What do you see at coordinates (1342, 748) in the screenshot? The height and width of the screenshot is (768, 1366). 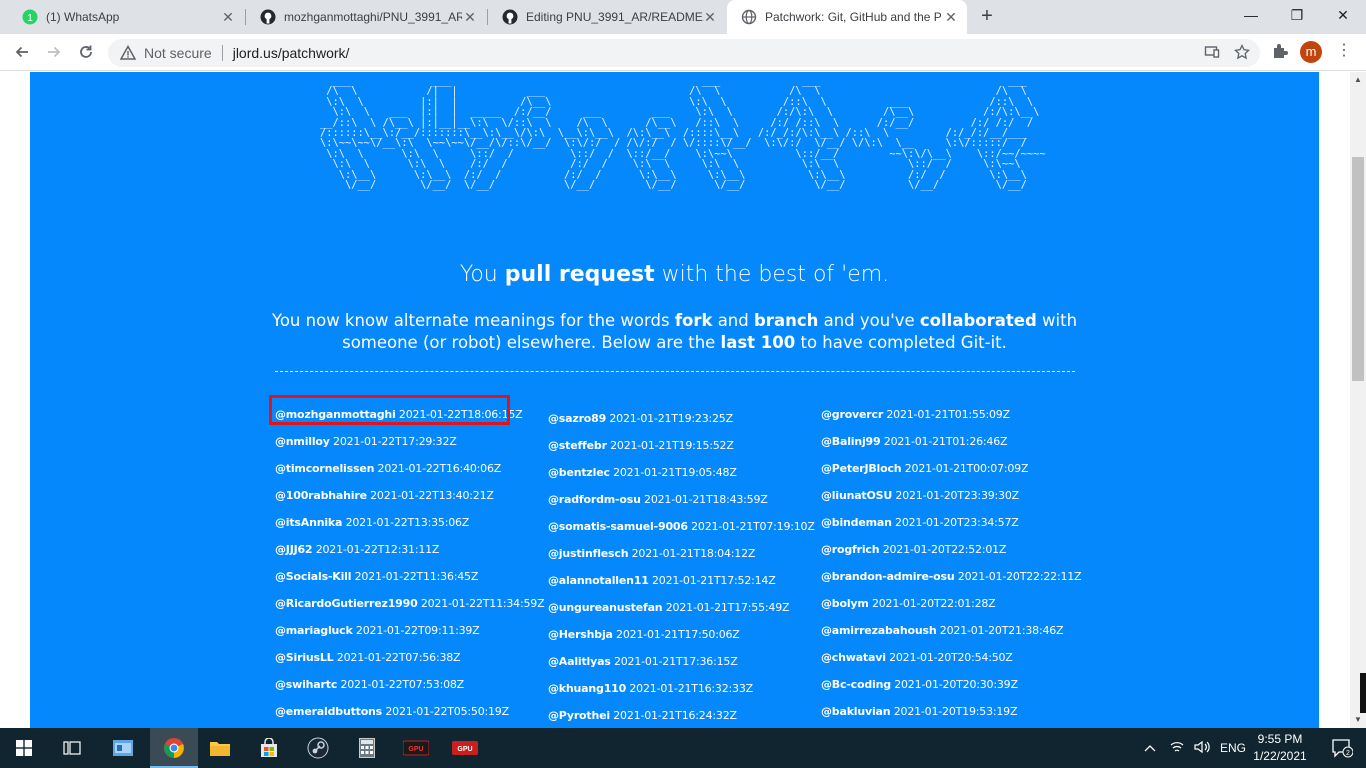 I see `notification-center-icon: 2` at bounding box center [1342, 748].